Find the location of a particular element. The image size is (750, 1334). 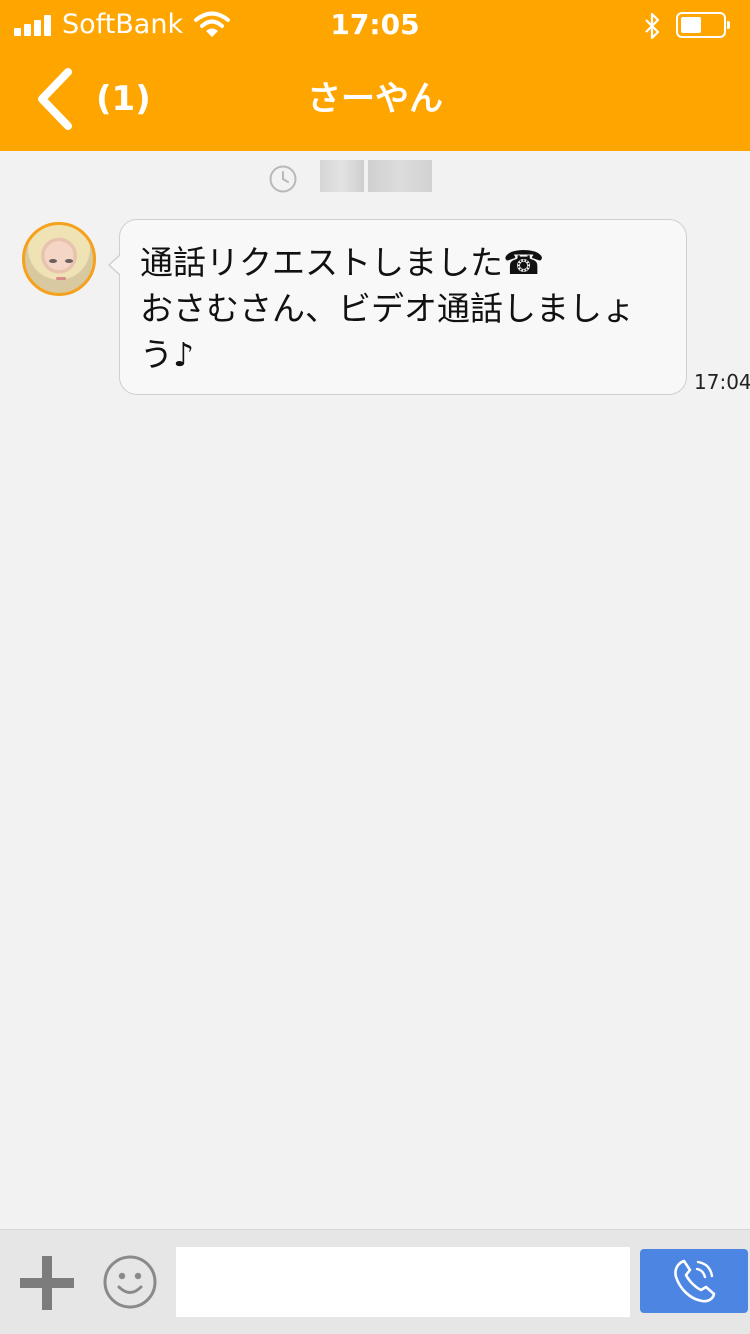

date-separator is located at coordinates (375, 178).